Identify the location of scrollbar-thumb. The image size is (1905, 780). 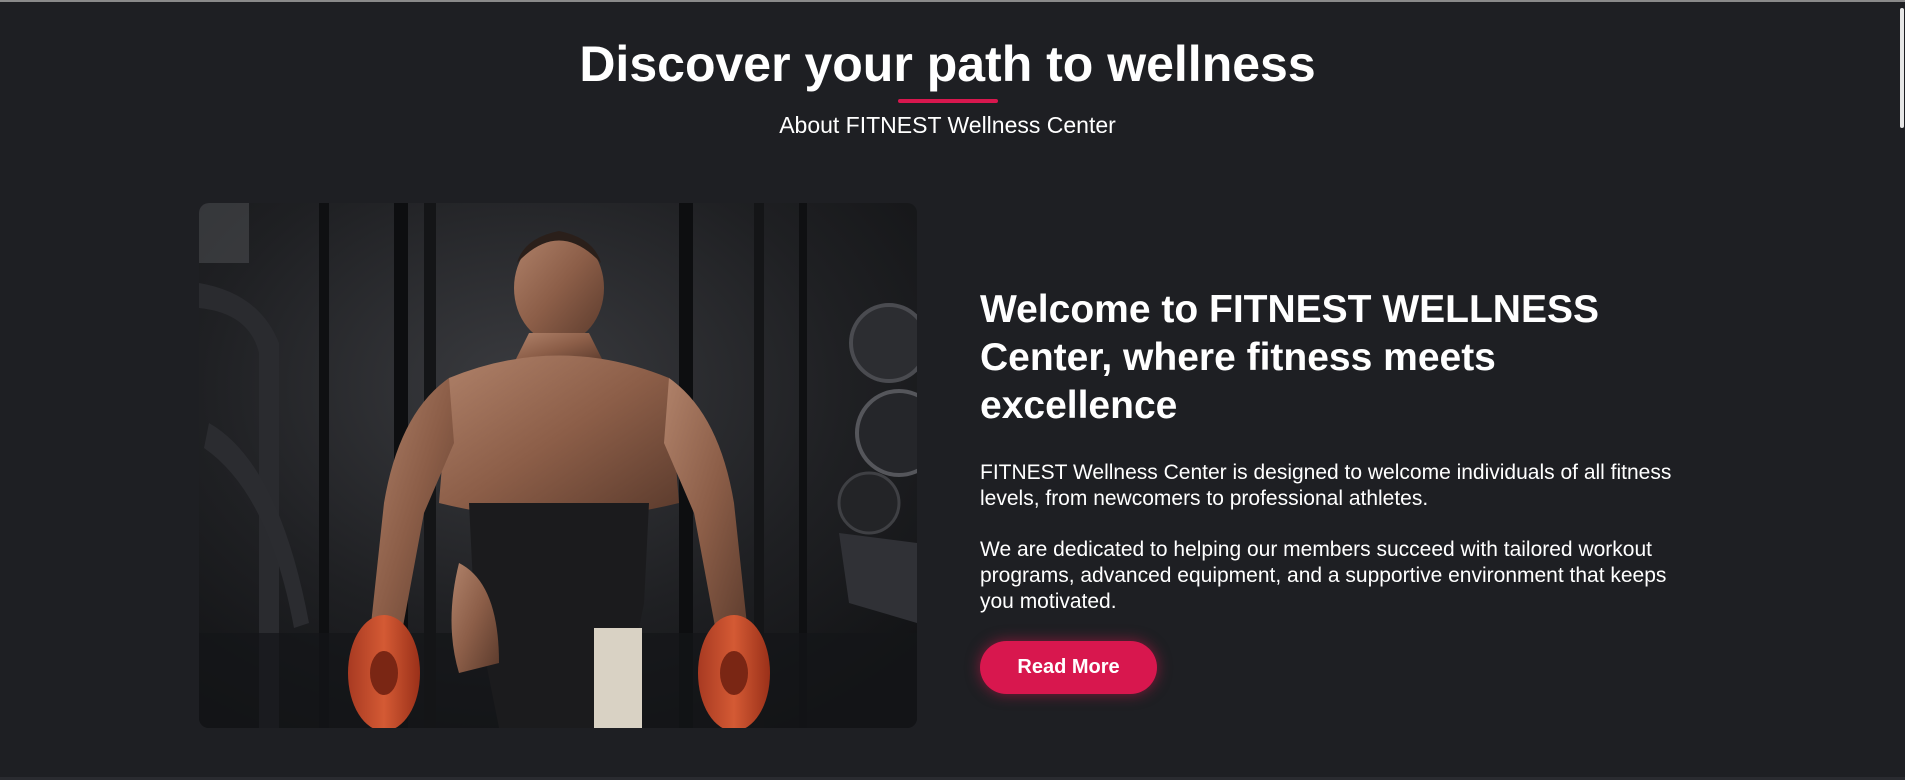
(1902, 68).